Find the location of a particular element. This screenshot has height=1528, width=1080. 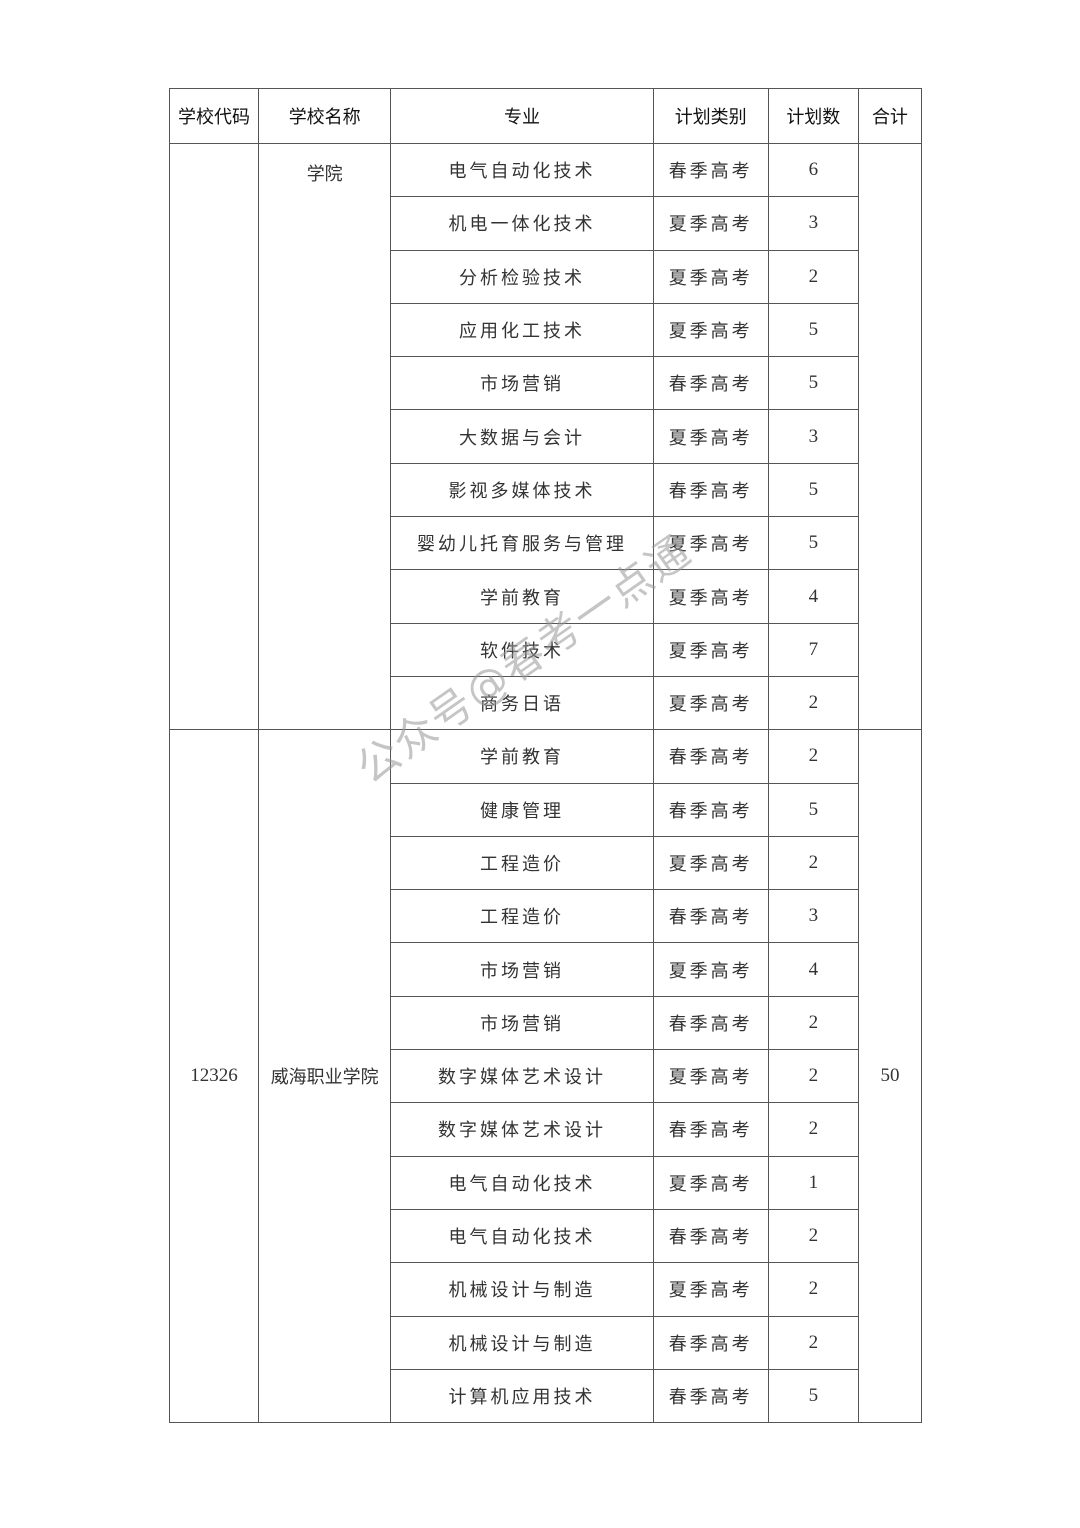

major-cell: 机电一体化技术 is located at coordinates (522, 223).